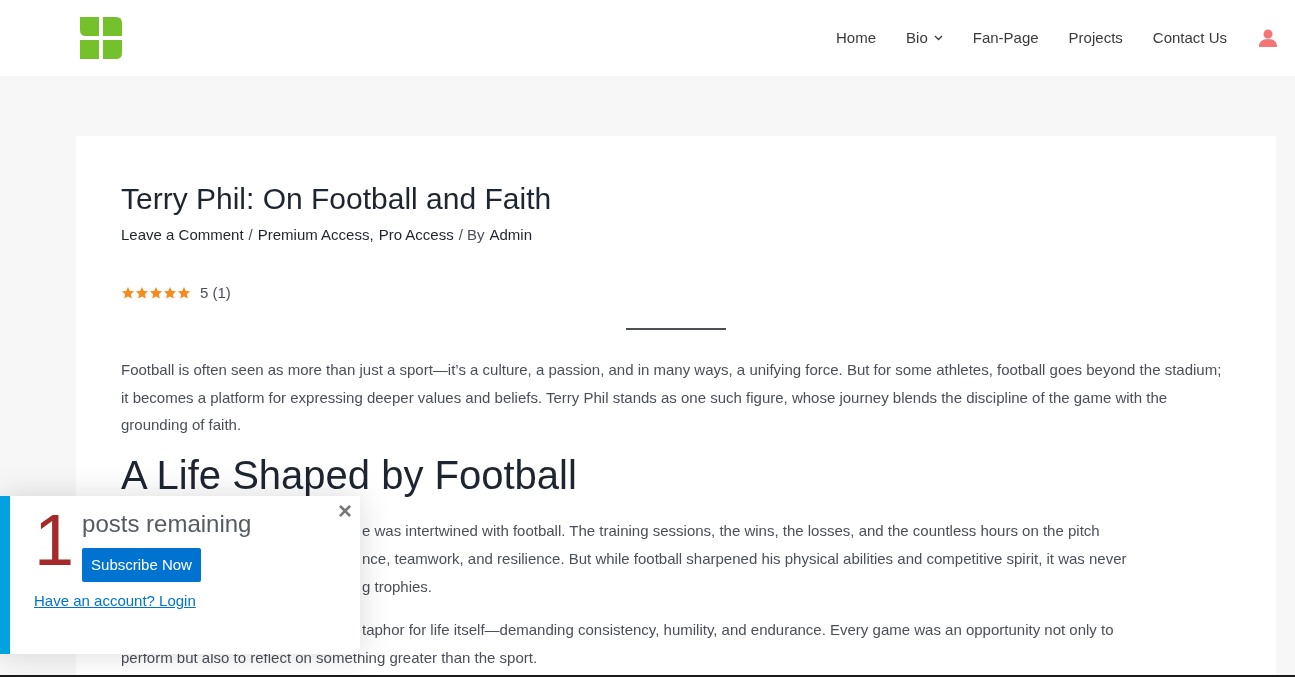 The height and width of the screenshot is (677, 1295). Describe the element at coordinates (182, 235) in the screenshot. I see `meta-link: Leave a Comment` at that location.